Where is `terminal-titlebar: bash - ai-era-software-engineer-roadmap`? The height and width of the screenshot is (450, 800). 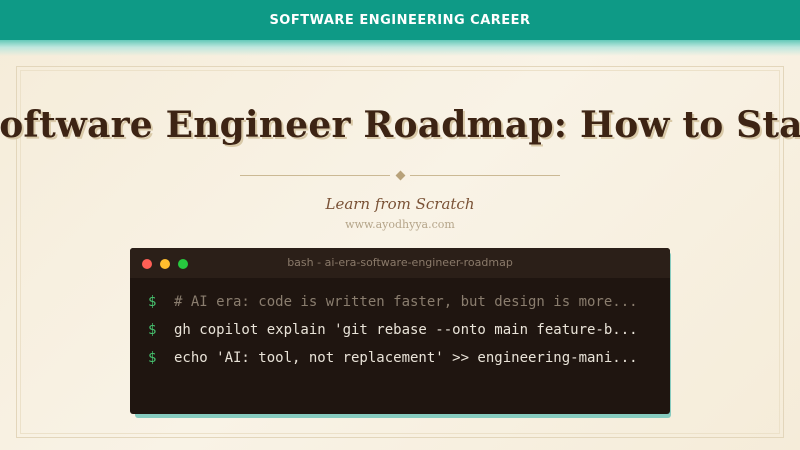 terminal-titlebar: bash - ai-era-software-engineer-roadmap is located at coordinates (400, 263).